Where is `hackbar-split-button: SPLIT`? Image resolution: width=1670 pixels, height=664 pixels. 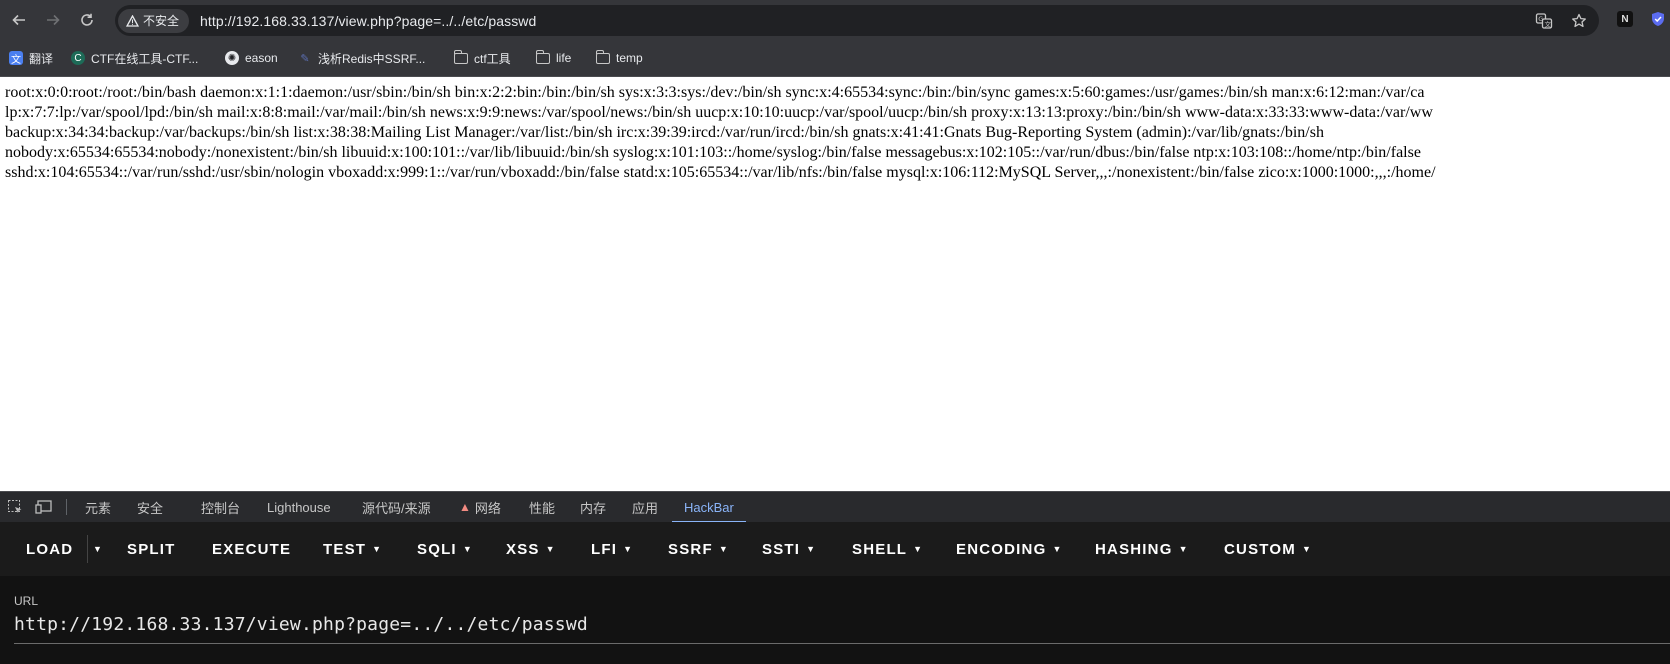
hackbar-split-button: SPLIT is located at coordinates (151, 549).